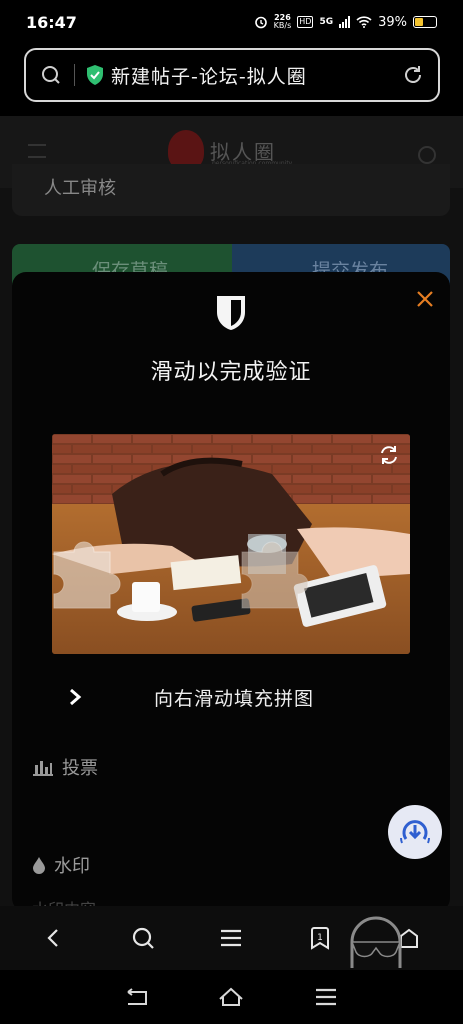  Describe the element at coordinates (326, 22) in the screenshot. I see `network-type: 5G` at that location.